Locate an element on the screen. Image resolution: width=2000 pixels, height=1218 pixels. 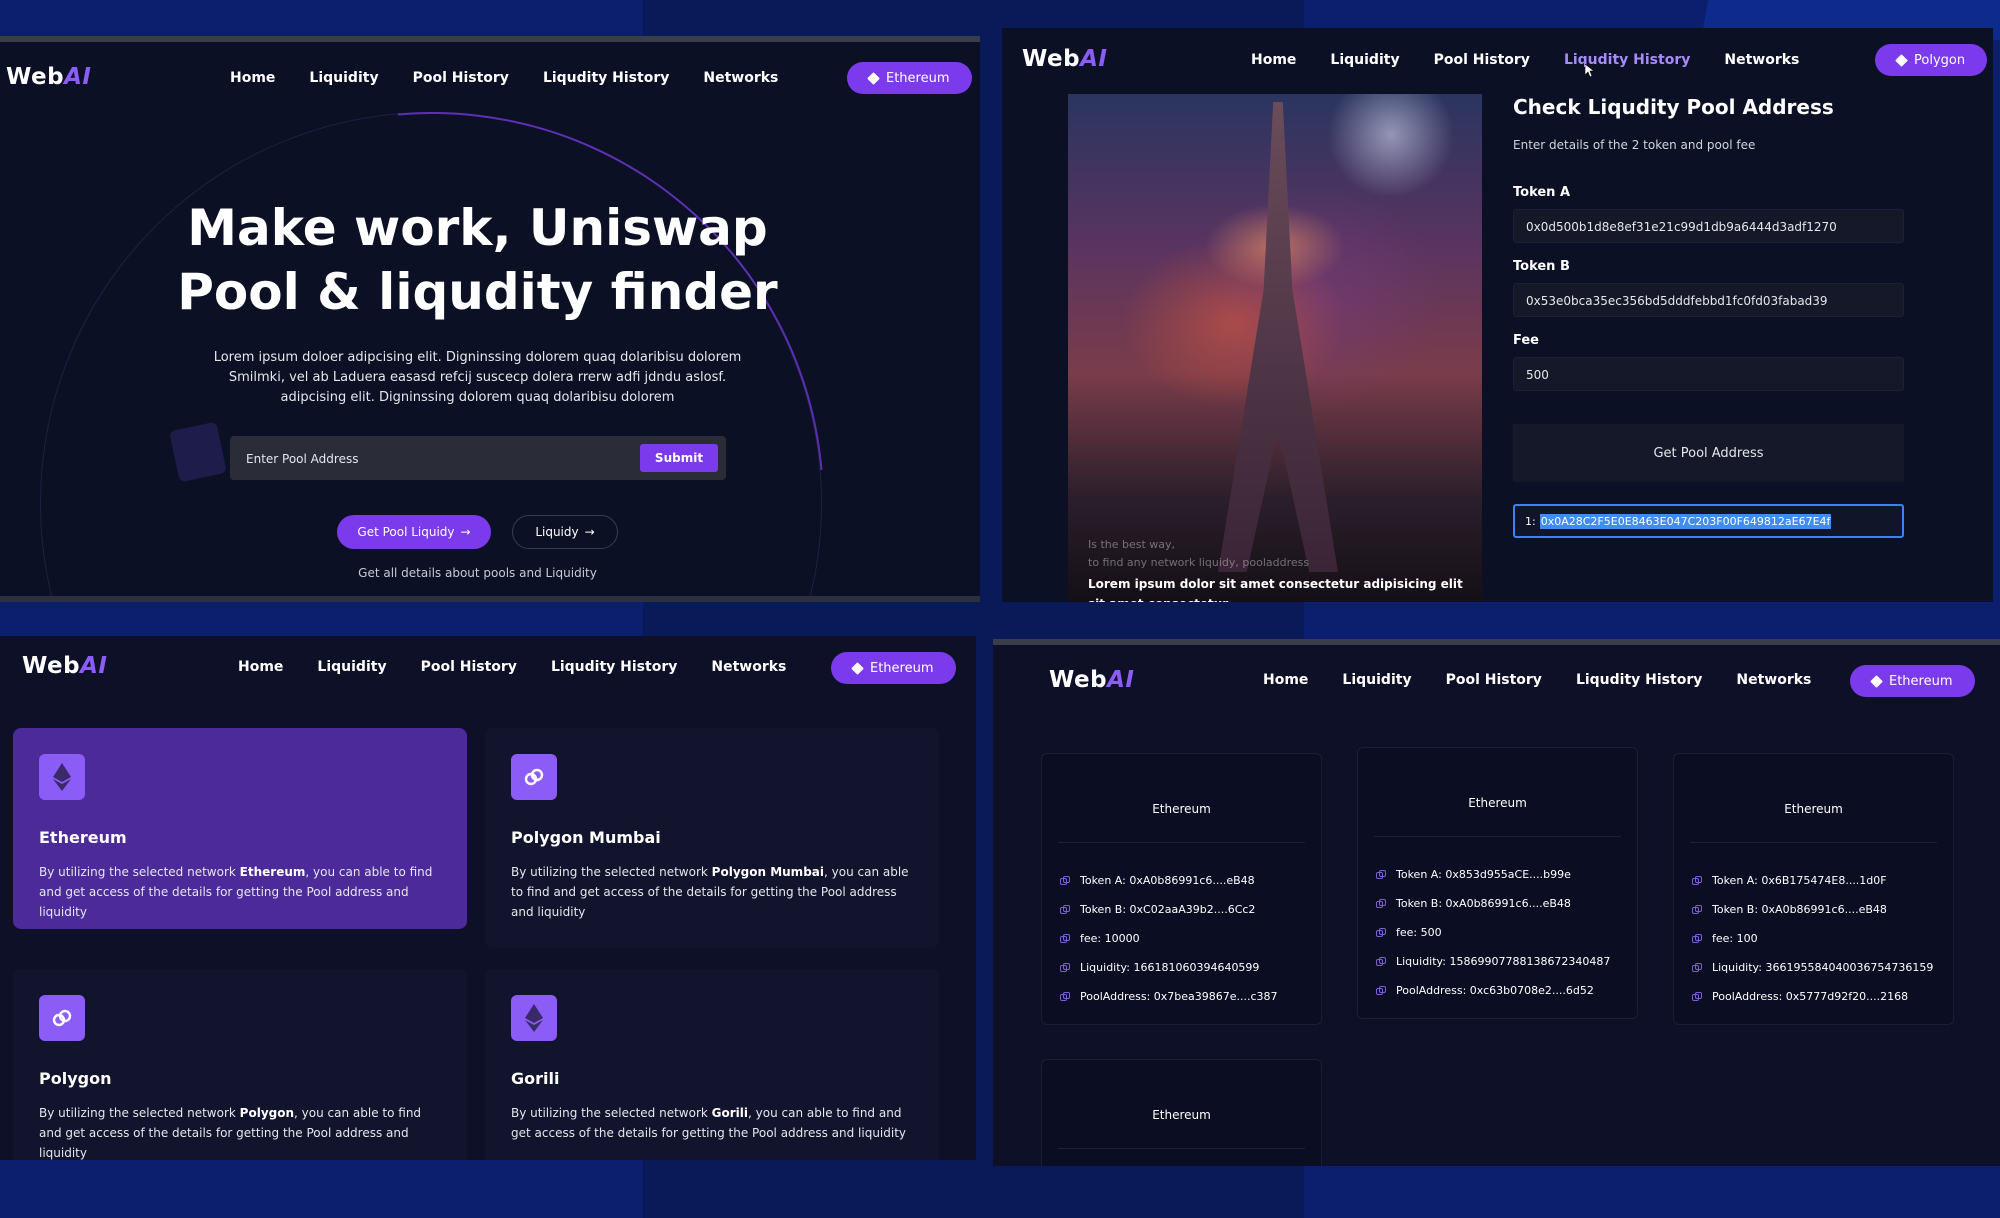
get-pool-address-button: Get Pool Address is located at coordinates (1708, 453).